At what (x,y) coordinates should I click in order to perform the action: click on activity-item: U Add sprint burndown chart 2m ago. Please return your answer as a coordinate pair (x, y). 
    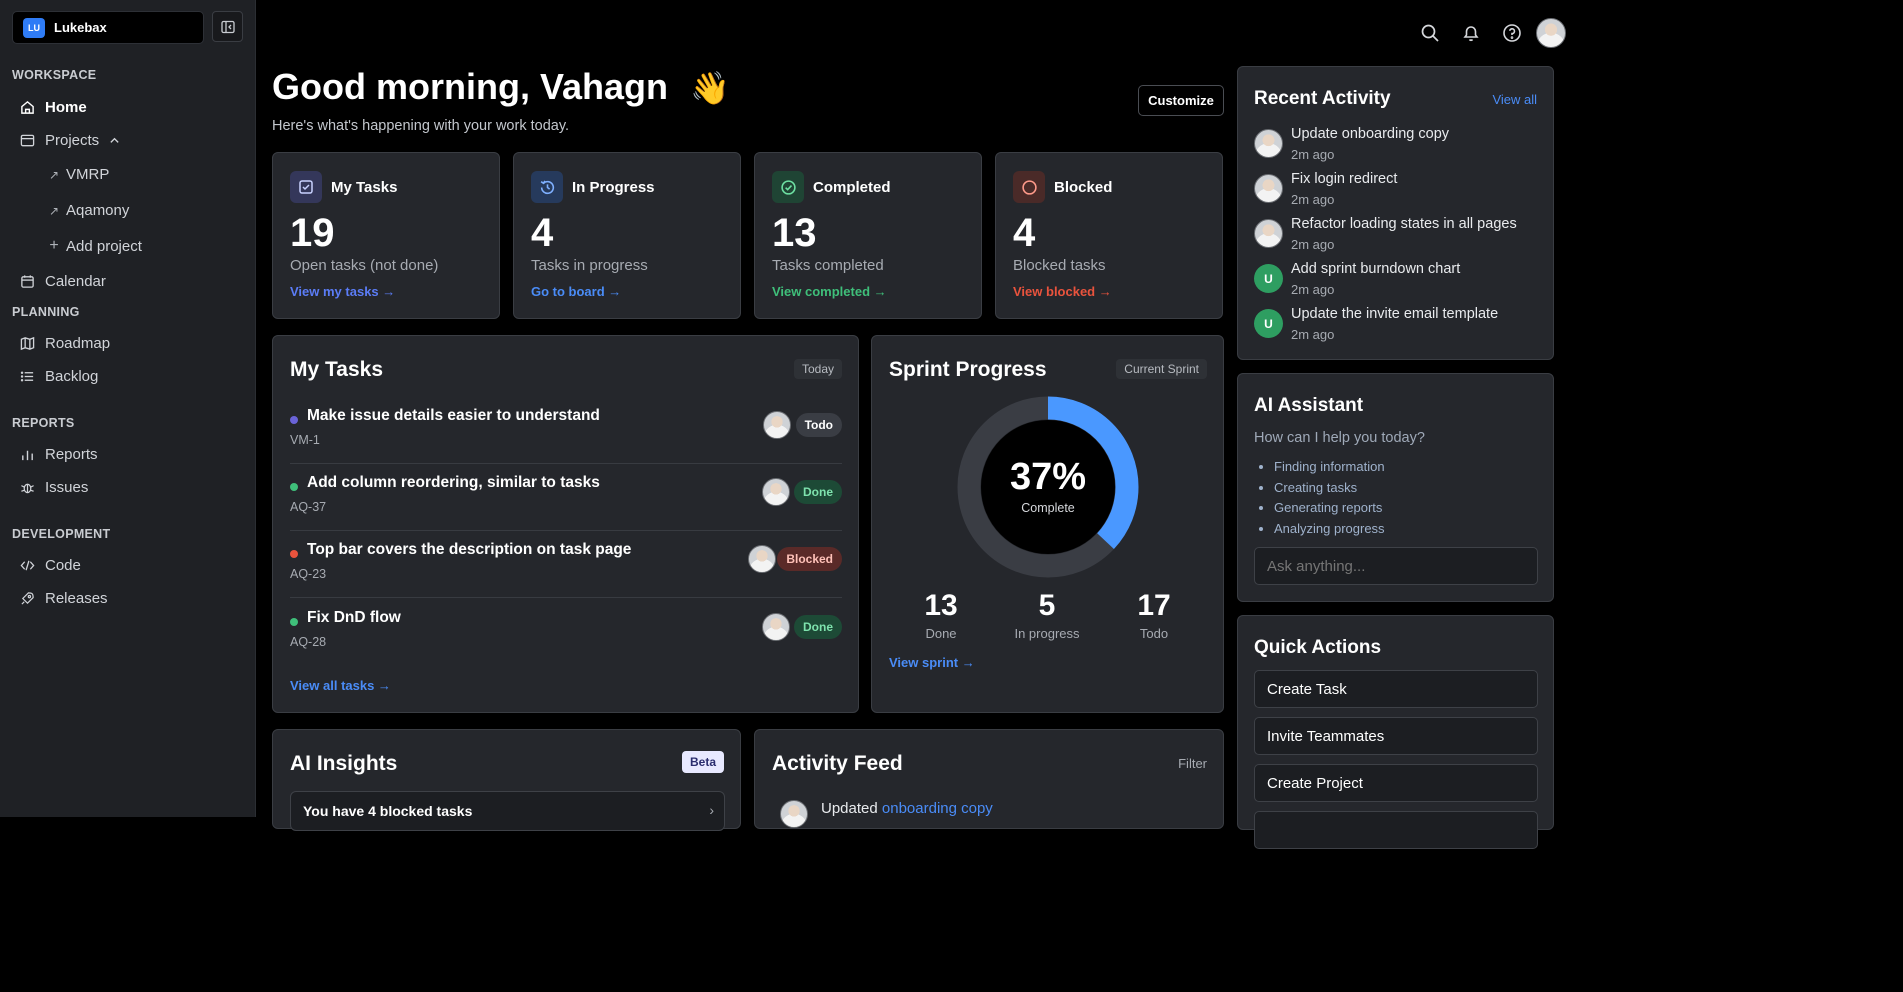
    Looking at the image, I should click on (1399, 281).